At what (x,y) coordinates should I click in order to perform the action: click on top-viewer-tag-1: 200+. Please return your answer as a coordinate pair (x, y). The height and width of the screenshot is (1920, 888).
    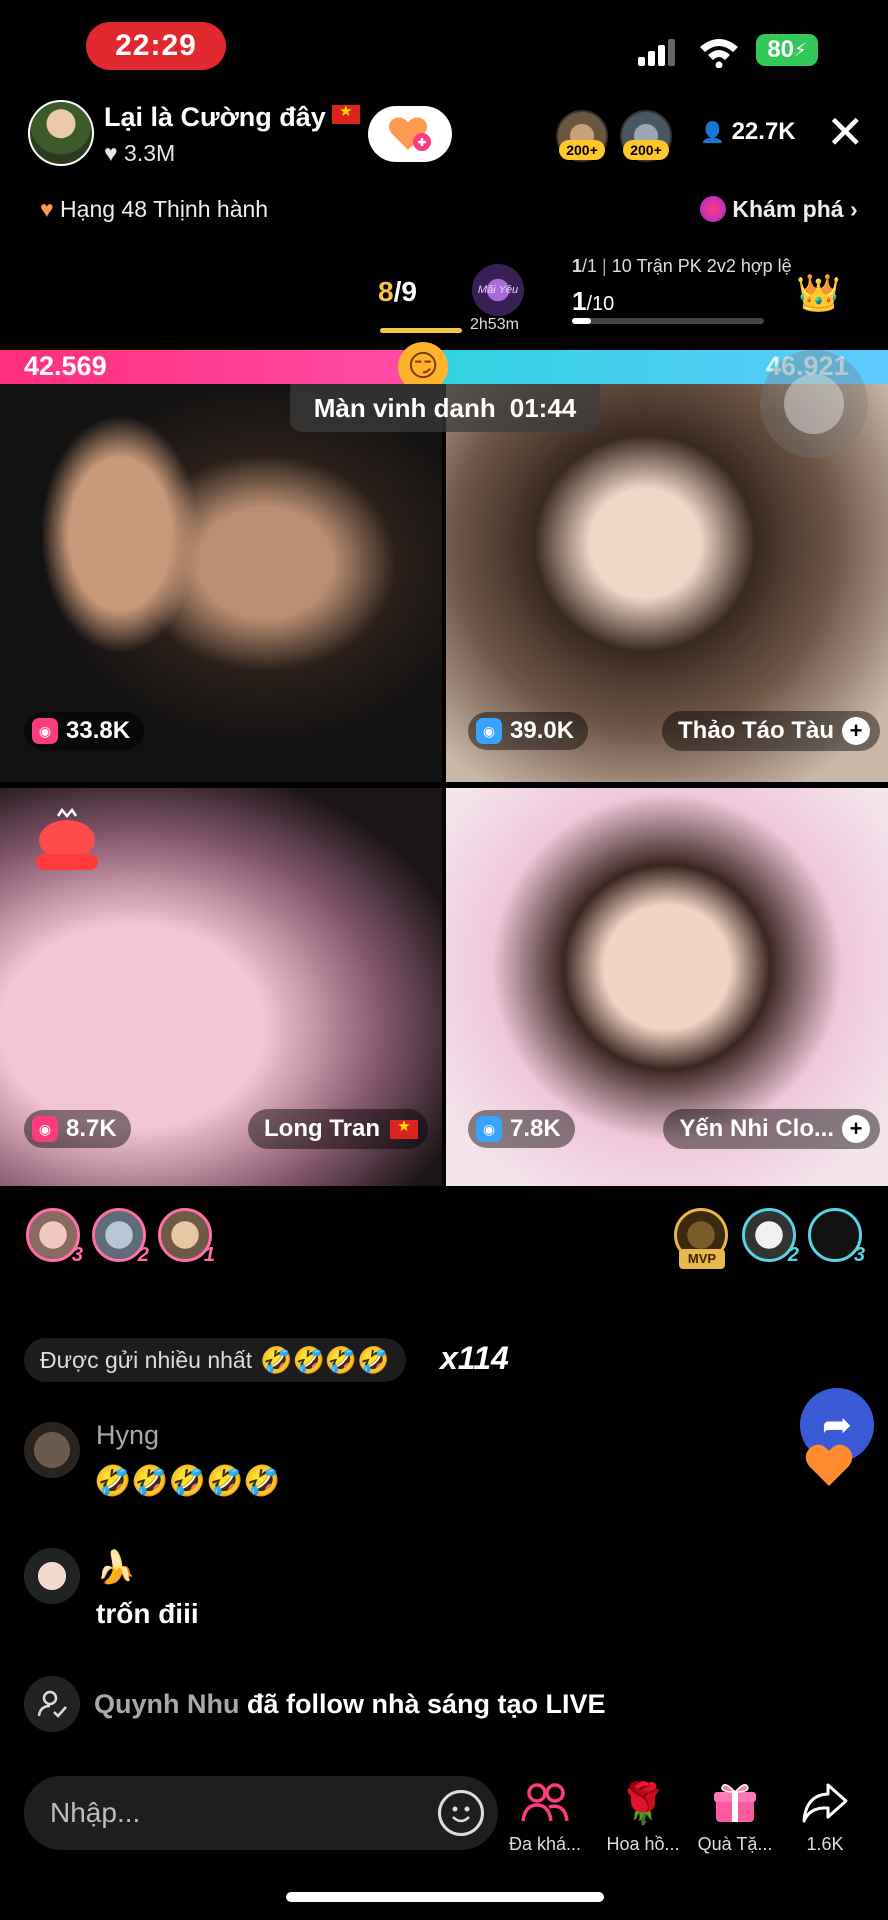
    Looking at the image, I should click on (582, 150).